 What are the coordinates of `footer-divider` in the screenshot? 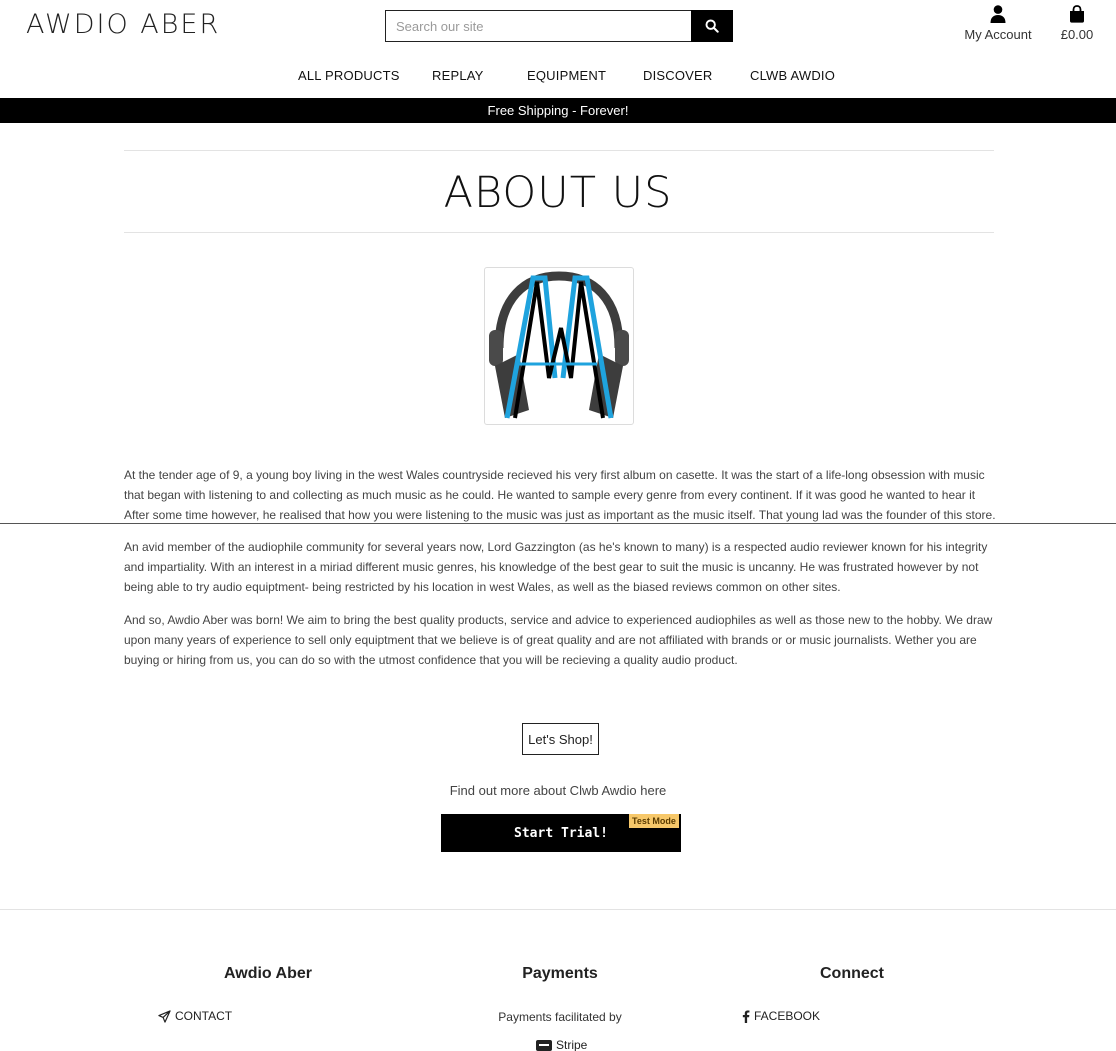 It's located at (558, 909).